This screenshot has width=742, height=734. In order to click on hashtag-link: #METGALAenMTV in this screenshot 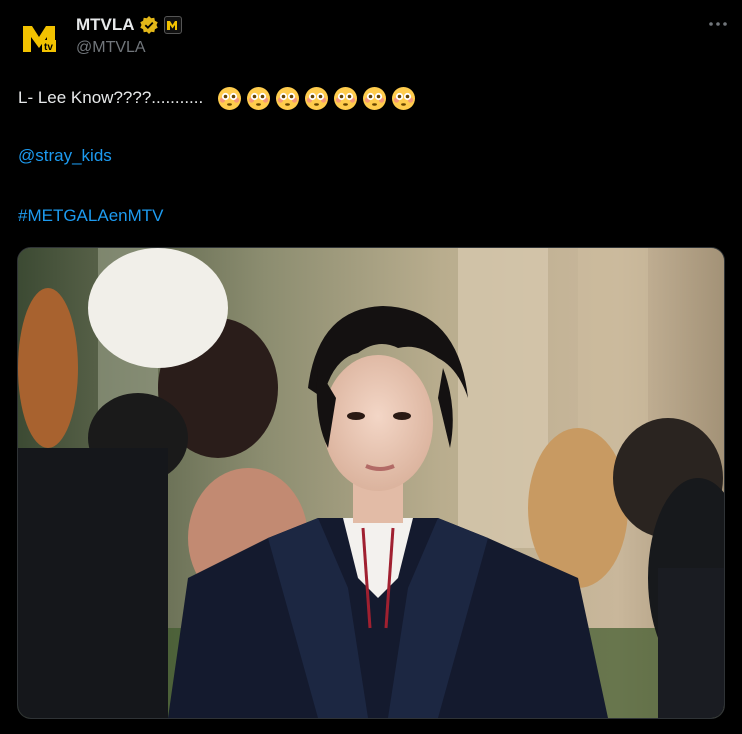, I will do `click(91, 216)`.